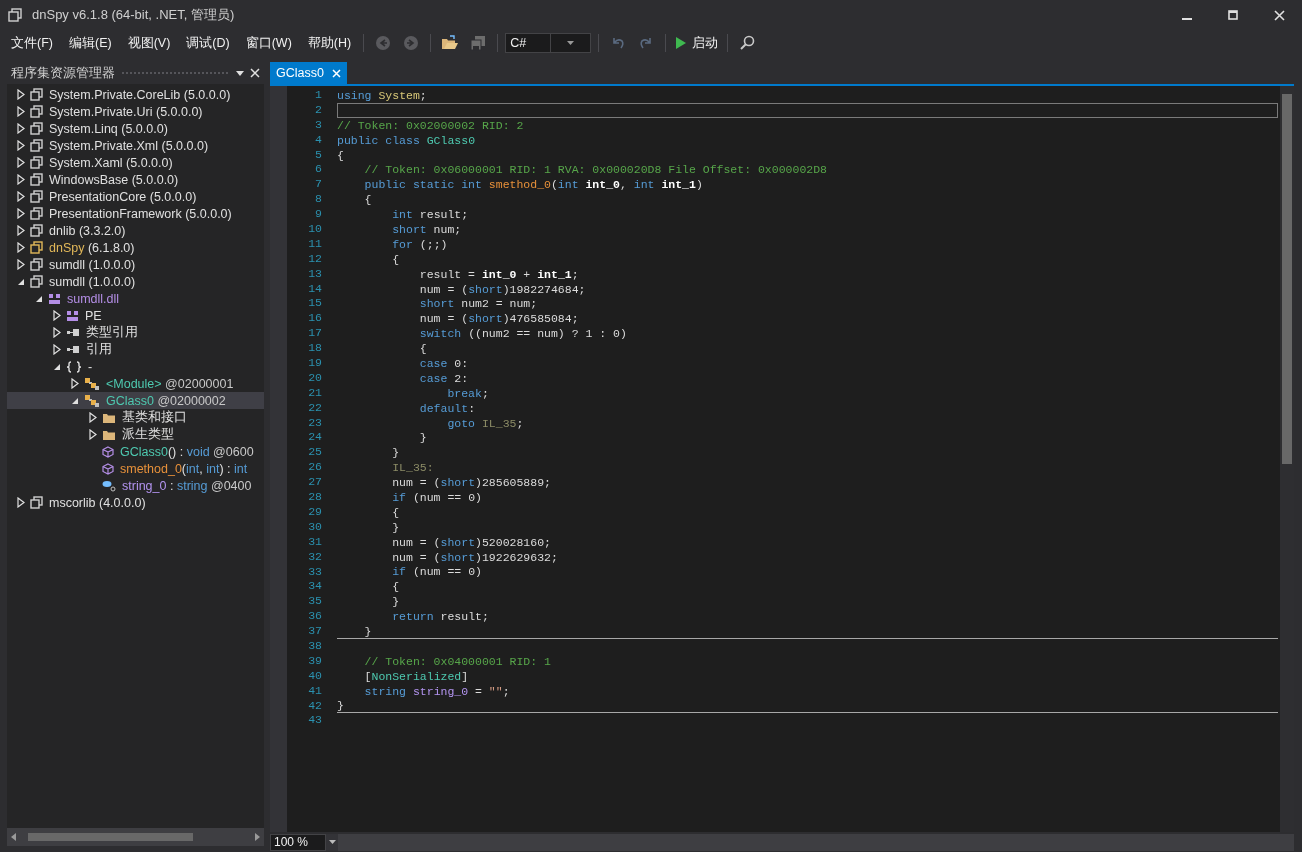 This screenshot has width=1302, height=852. What do you see at coordinates (681, 43) in the screenshot?
I see `play-icon` at bounding box center [681, 43].